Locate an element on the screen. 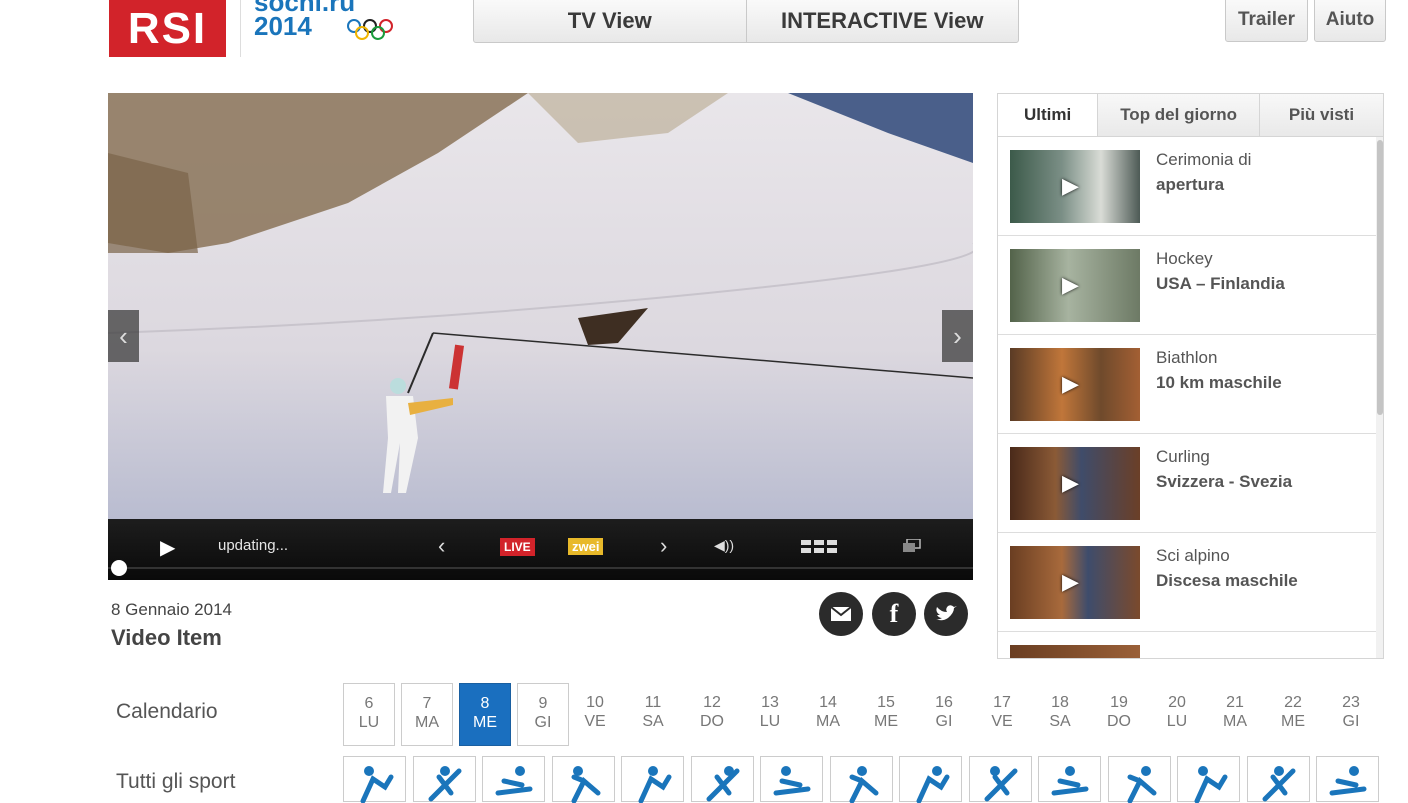  calendar-day-16: 16 GI is located at coordinates (944, 714).